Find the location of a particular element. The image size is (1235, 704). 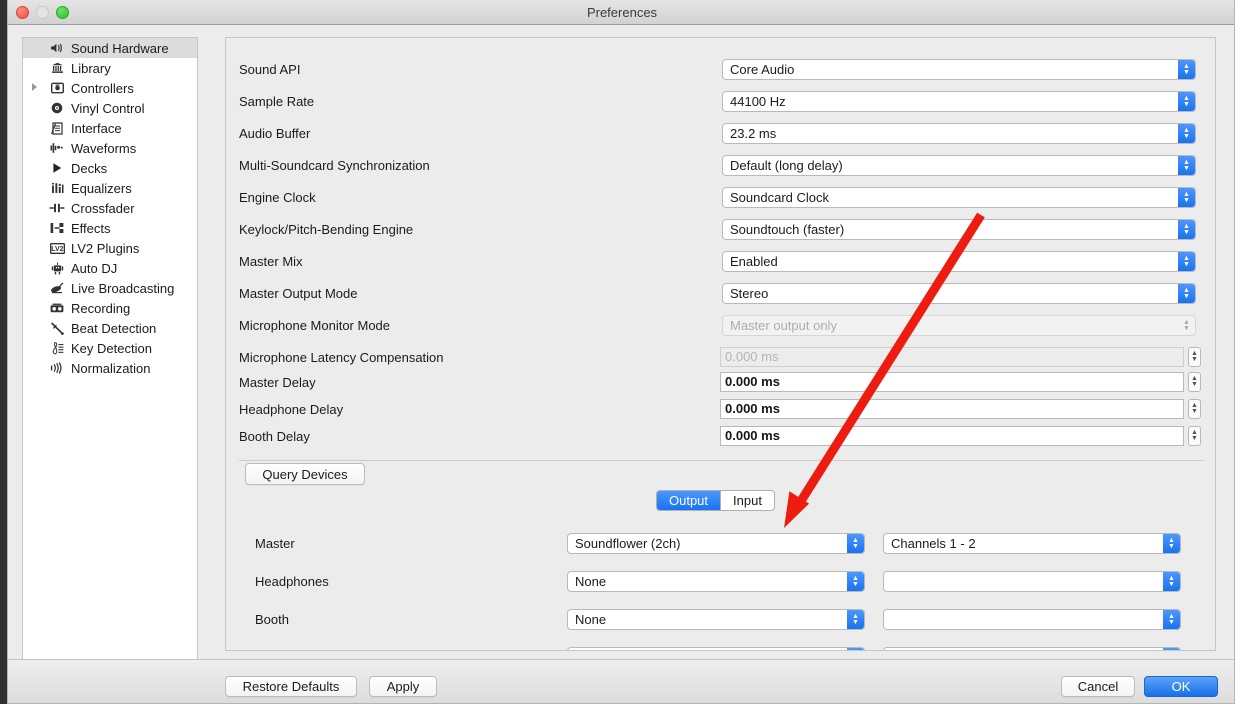

sidebar-item-vinyl-control: Vinyl Control is located at coordinates (110, 108).